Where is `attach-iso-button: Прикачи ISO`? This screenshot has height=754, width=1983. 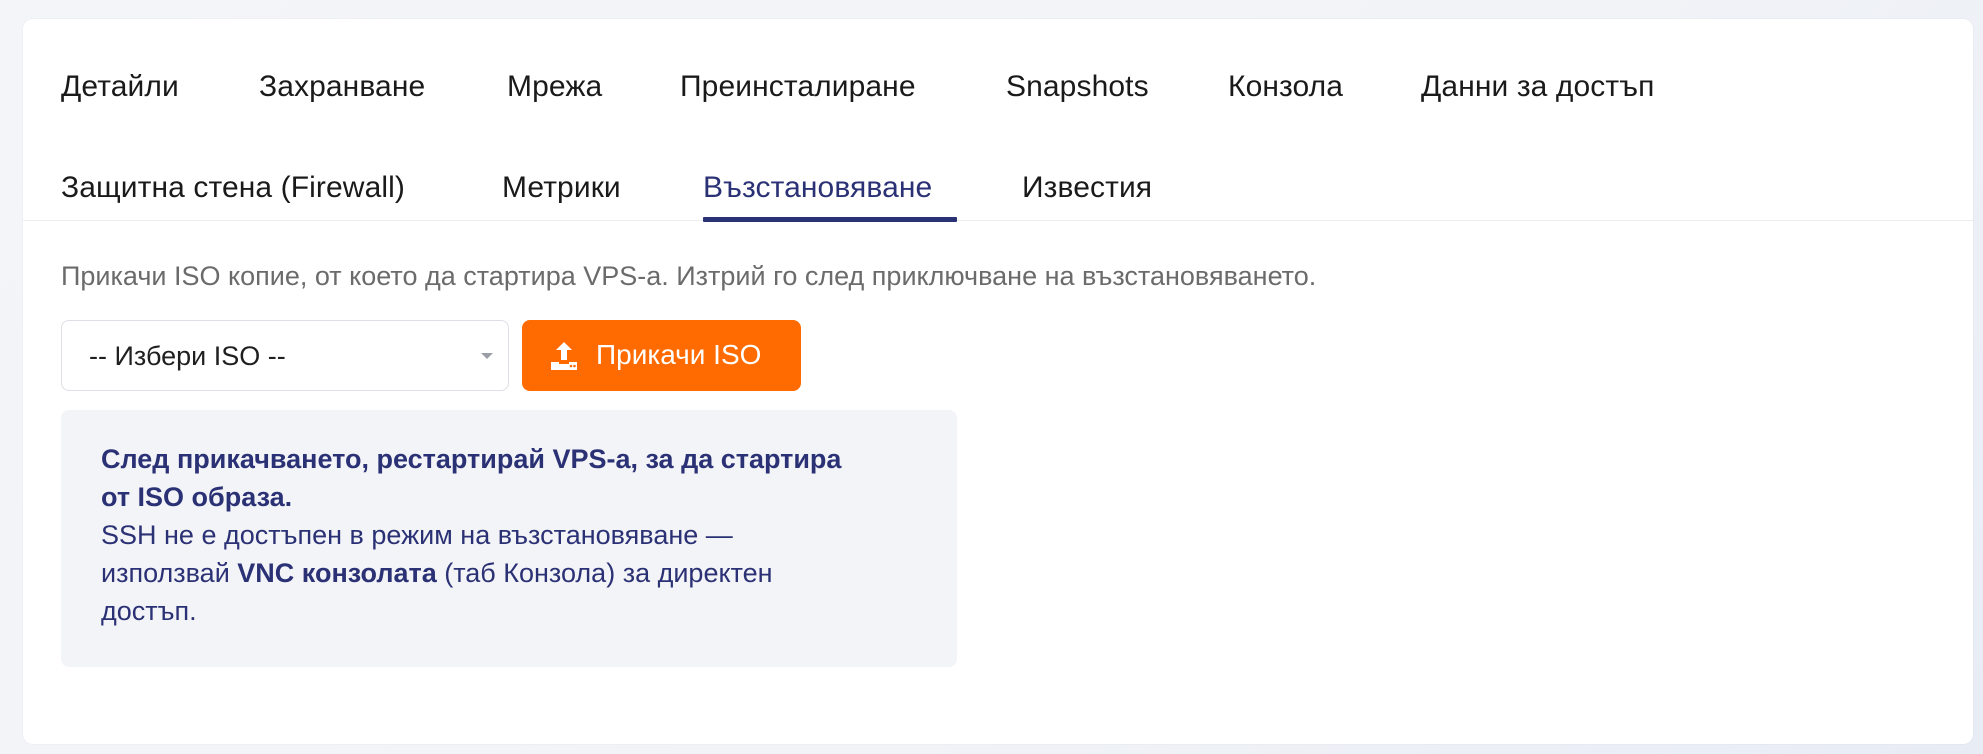
attach-iso-button: Прикачи ISO is located at coordinates (661, 355).